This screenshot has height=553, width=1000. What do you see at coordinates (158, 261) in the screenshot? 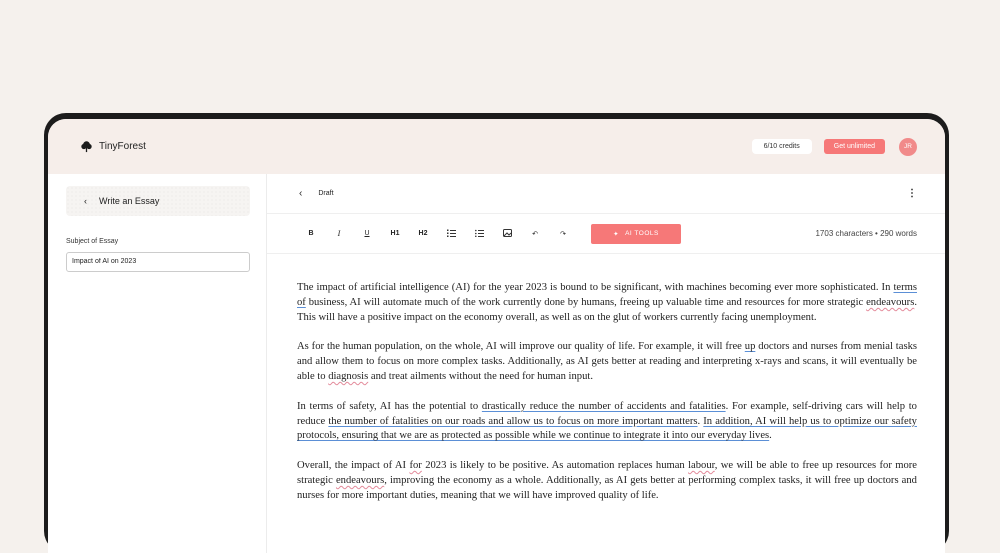
I see `subject-input` at bounding box center [158, 261].